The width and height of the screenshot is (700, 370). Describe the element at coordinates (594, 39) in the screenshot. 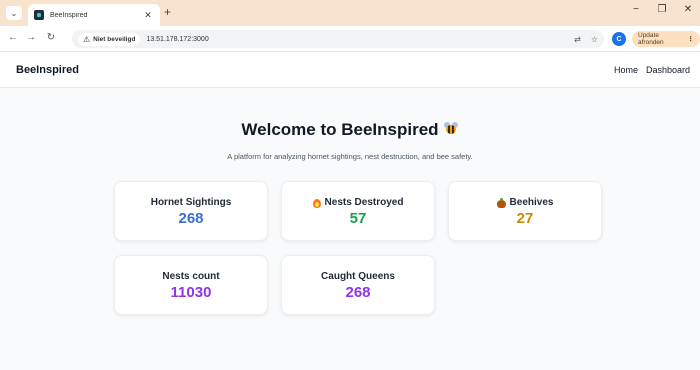

I see `bookmark-star-icon: ☆` at that location.